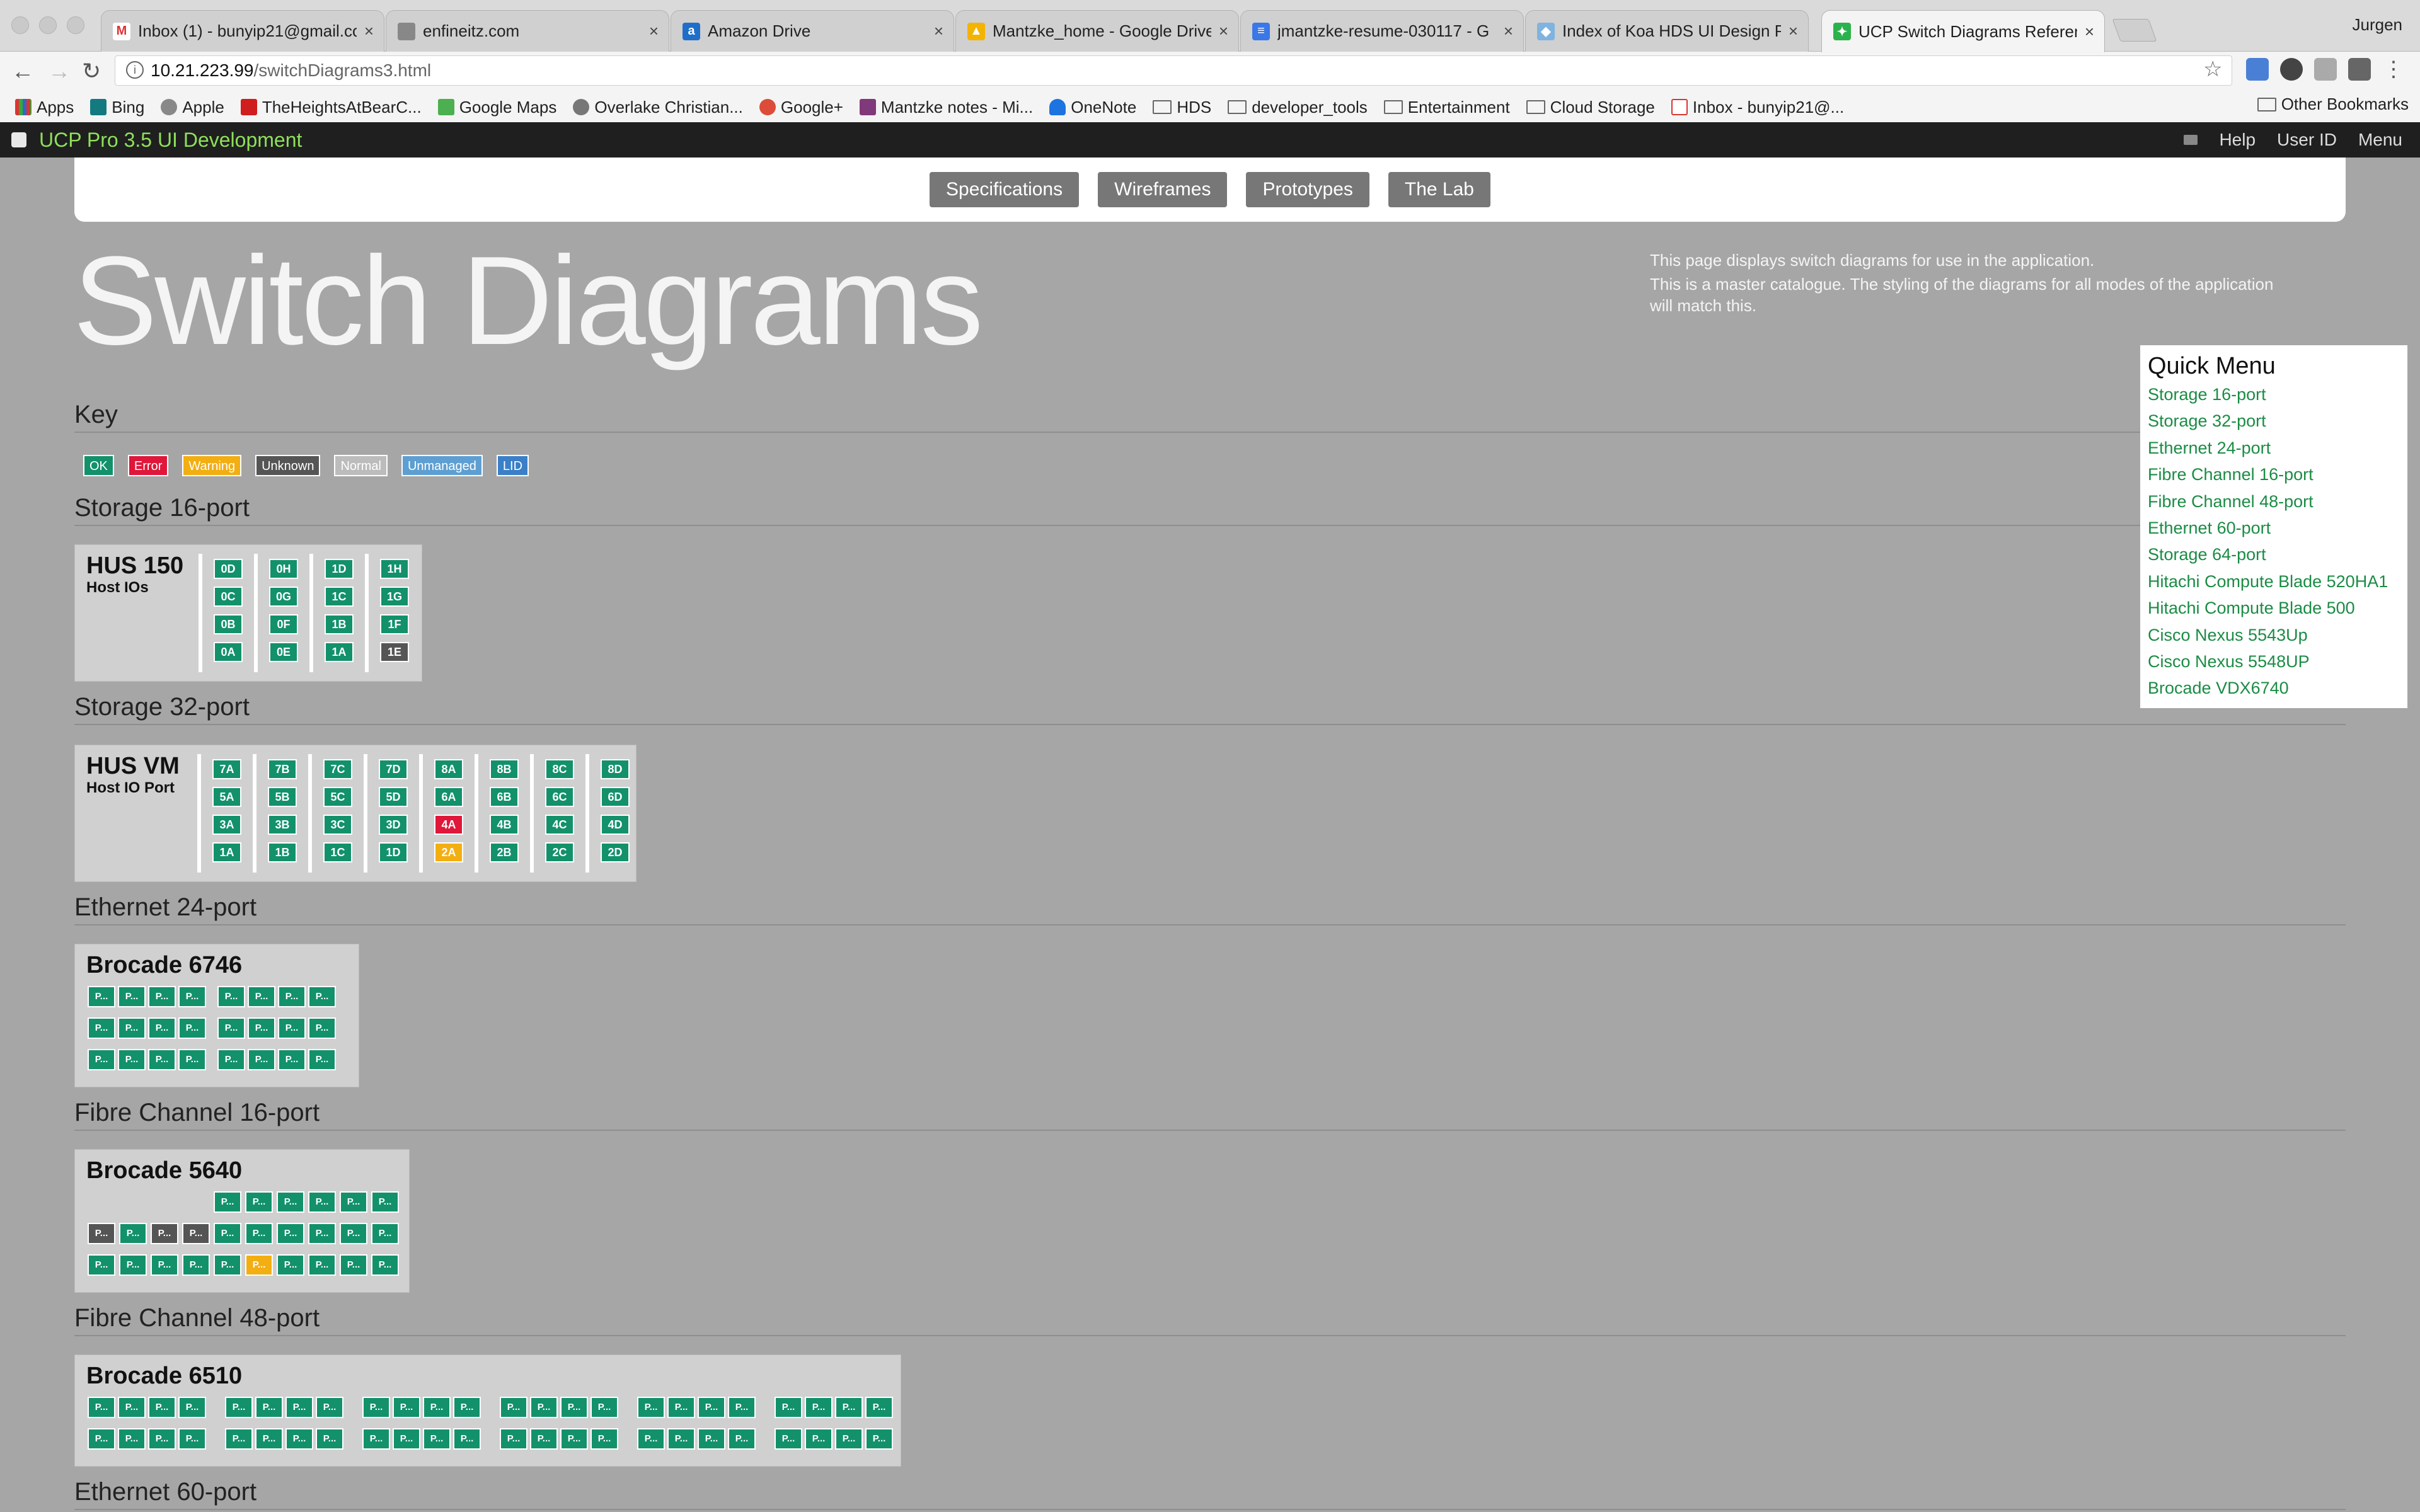 This screenshot has width=2420, height=1512. What do you see at coordinates (2277, 661) in the screenshot?
I see `quick-menu-item: Cisco Nexus 5548UP` at bounding box center [2277, 661].